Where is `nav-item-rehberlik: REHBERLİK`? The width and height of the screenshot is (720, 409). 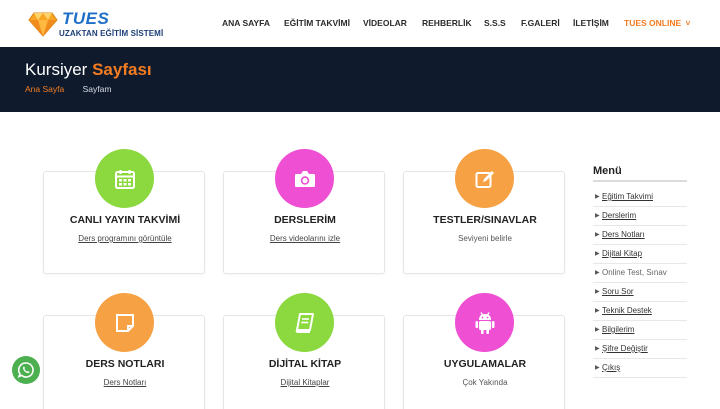 nav-item-rehberlik: REHBERLİK is located at coordinates (447, 23).